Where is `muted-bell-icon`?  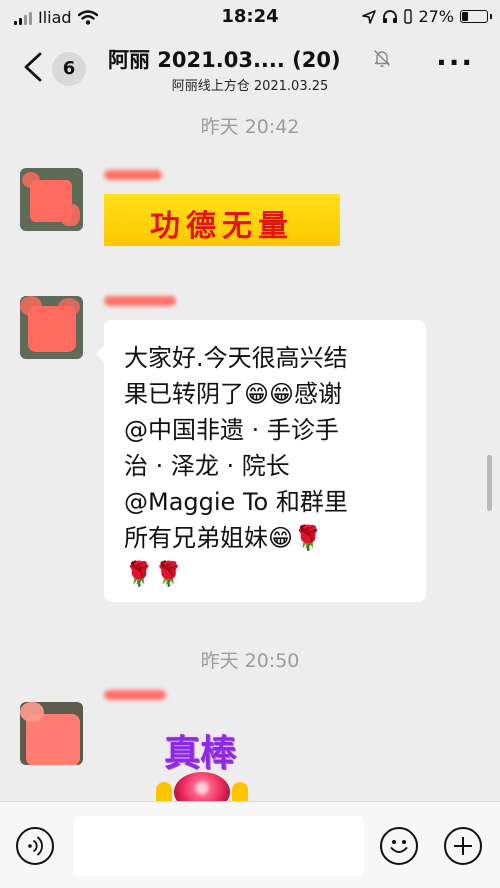 muted-bell-icon is located at coordinates (382, 58).